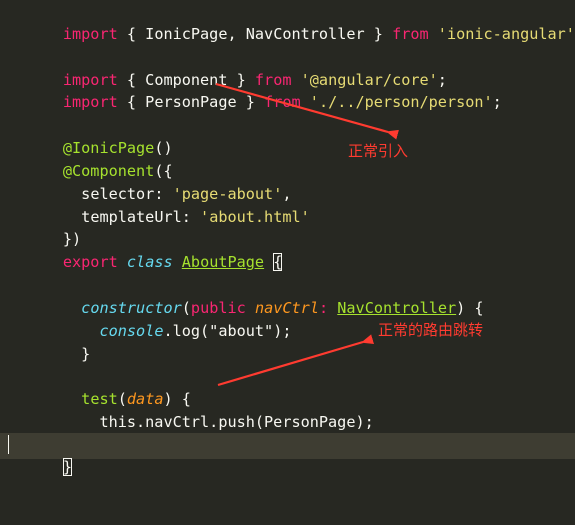  Describe the element at coordinates (223, 262) in the screenshot. I see `class-name: AboutPage` at that location.